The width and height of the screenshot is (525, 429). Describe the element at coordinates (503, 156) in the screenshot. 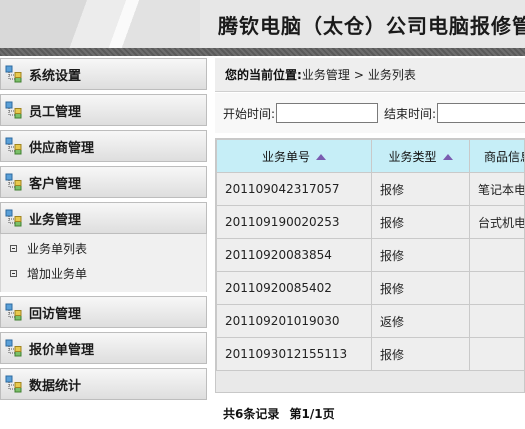

I see `column-header-label: 商品信息` at that location.